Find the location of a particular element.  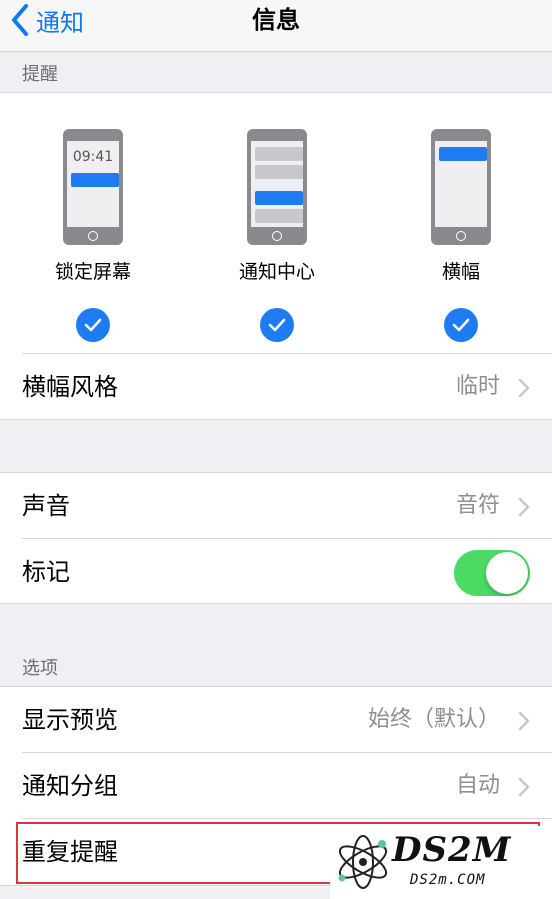

sounds-value: 音符 is located at coordinates (477, 505).